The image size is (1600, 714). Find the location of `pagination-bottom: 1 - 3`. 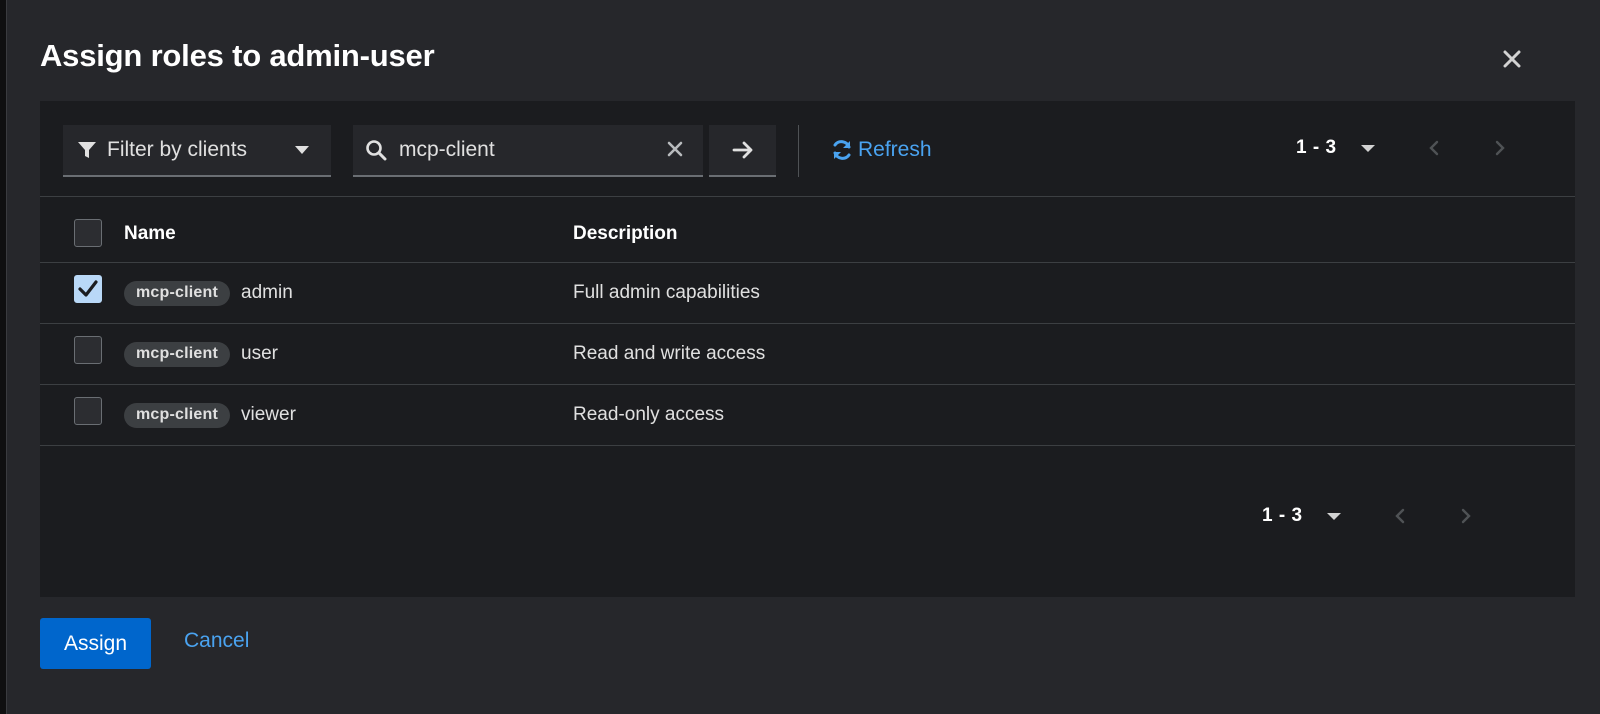

pagination-bottom: 1 - 3 is located at coordinates (1366, 516).